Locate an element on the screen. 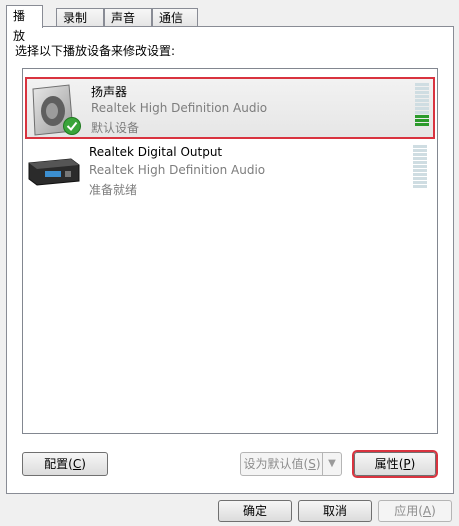 Image resolution: width=459 pixels, height=526 pixels. digital-output-device-icon is located at coordinates (54, 172).